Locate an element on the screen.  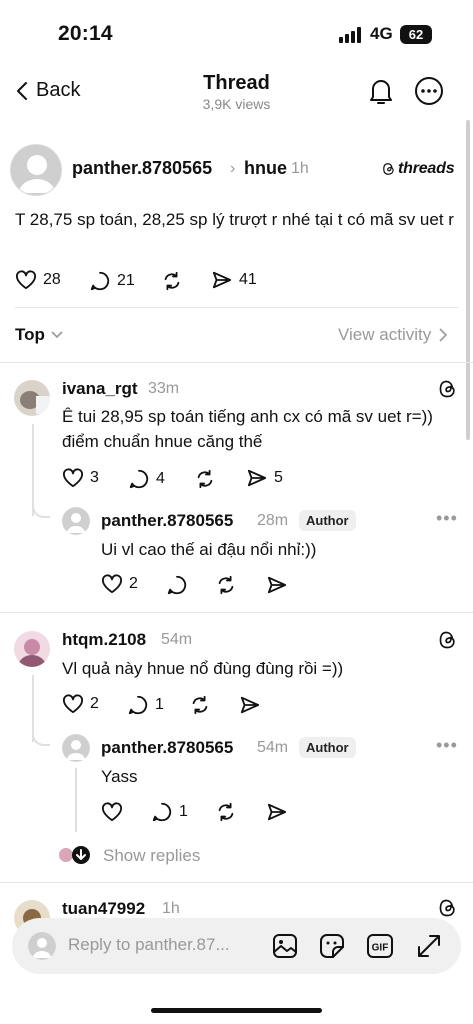
gif-icon: GIF is located at coordinates (380, 946).